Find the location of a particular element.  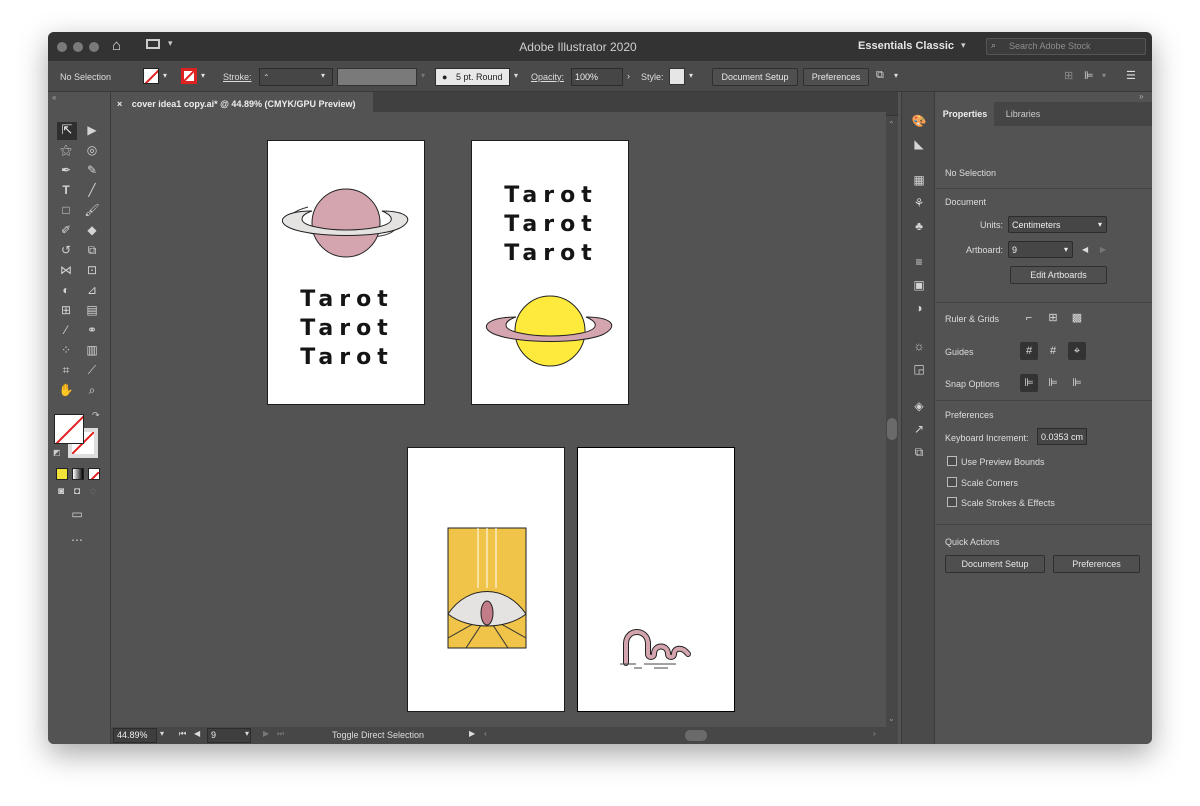

transparency-grid-icon: ▩ is located at coordinates (1077, 318).